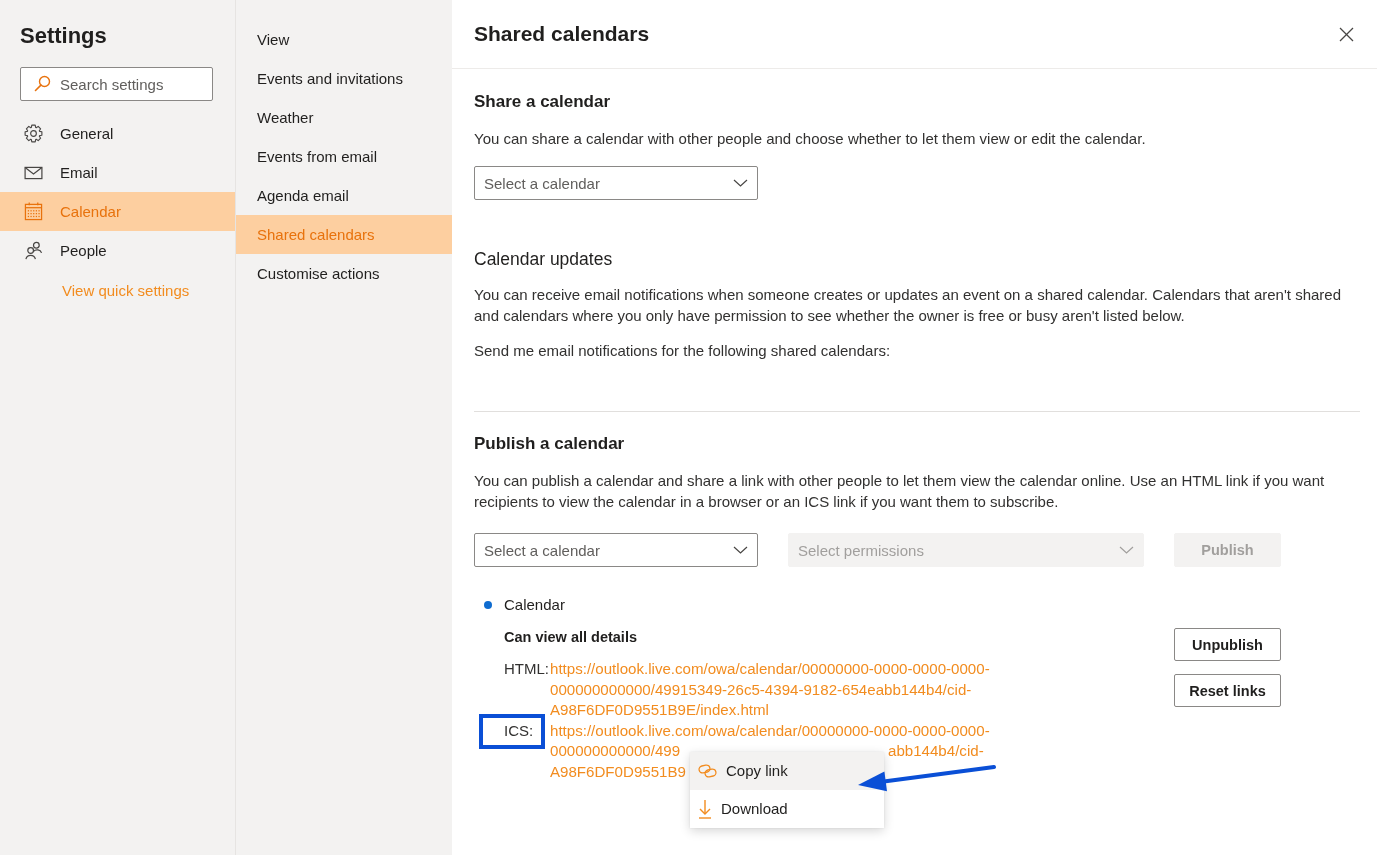 The width and height of the screenshot is (1377, 855). What do you see at coordinates (33, 133) in the screenshot?
I see `gear-icon` at bounding box center [33, 133].